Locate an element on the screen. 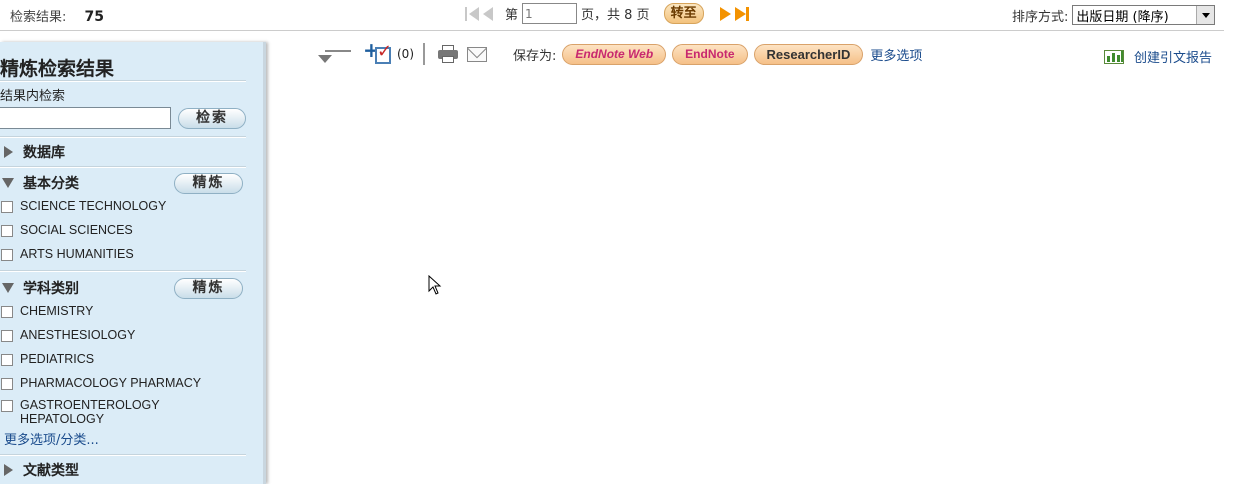  list-item: ANESTHESIOLOGY is located at coordinates (68, 335).